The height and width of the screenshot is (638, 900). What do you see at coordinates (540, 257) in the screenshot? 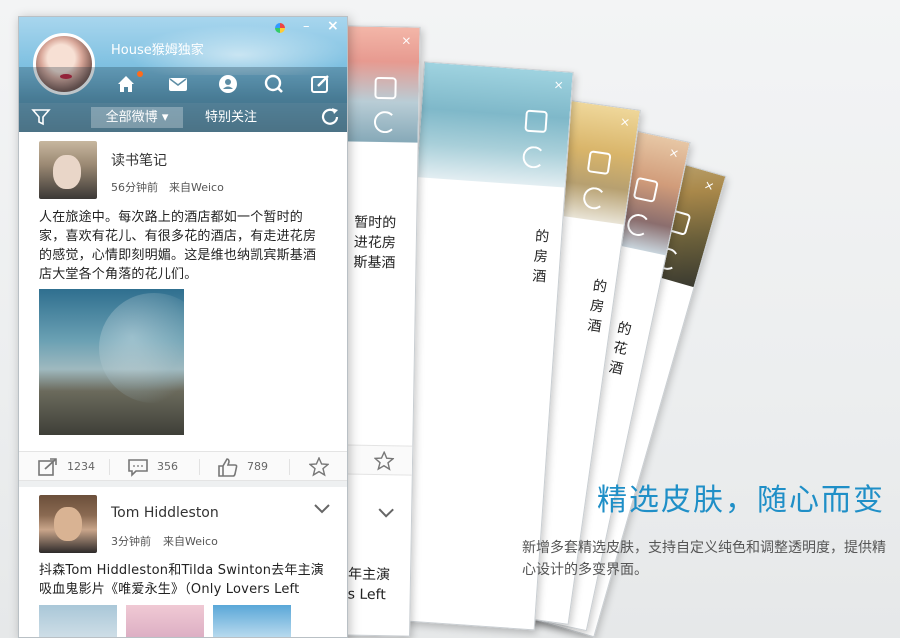
I see `skin-card-2-text: 的 房 酒` at bounding box center [540, 257].